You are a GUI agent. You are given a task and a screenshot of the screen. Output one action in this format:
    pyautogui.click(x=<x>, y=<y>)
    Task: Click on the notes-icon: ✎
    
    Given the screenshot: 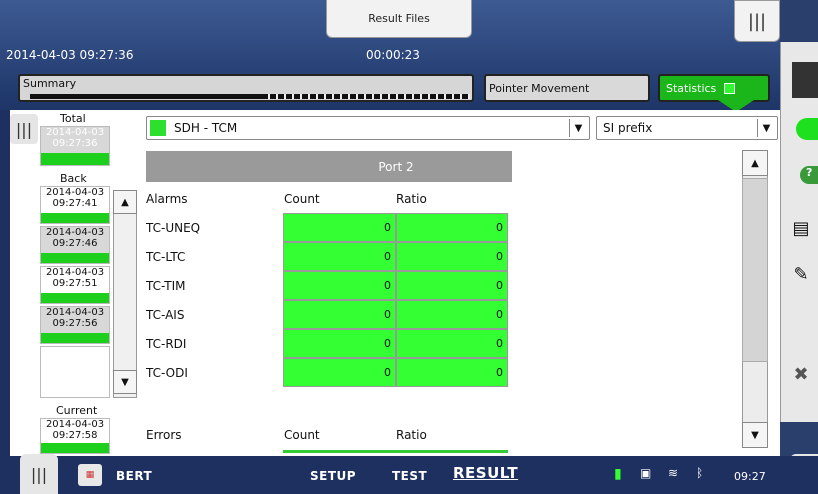 What is the action you would take?
    pyautogui.click(x=801, y=274)
    